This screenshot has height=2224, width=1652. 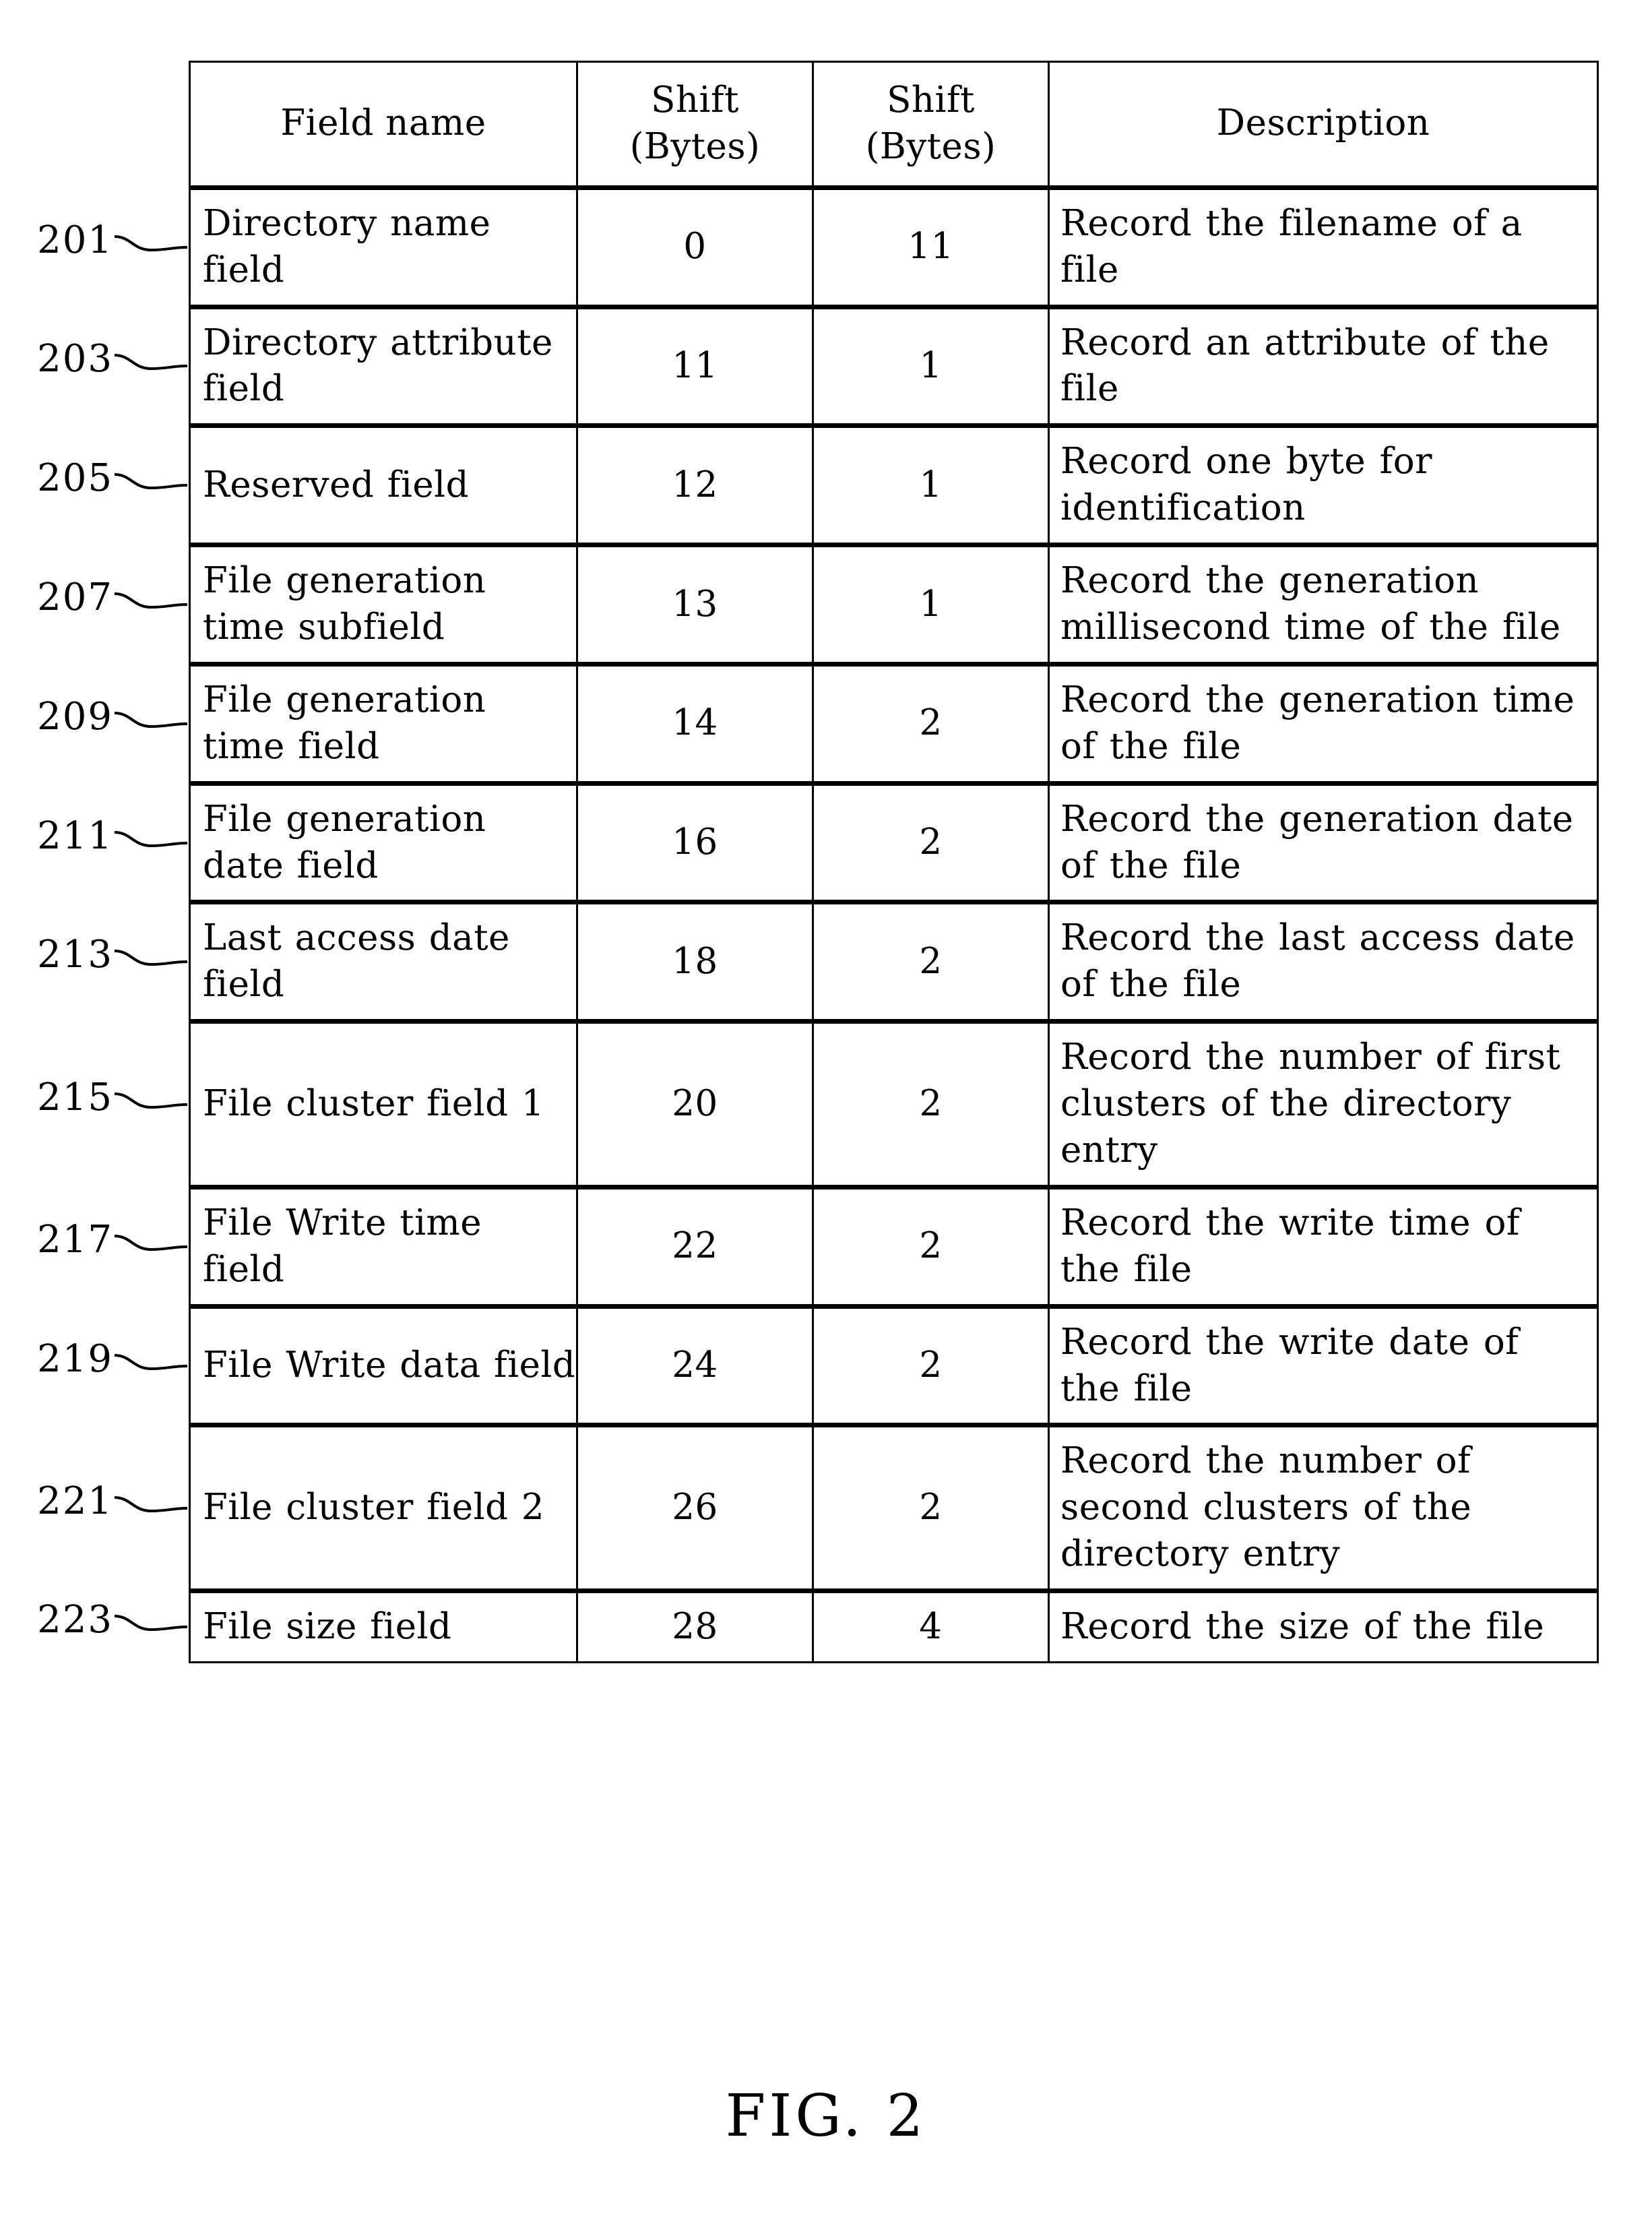 I want to click on cell-field-name: Last access date field, so click(x=383, y=962).